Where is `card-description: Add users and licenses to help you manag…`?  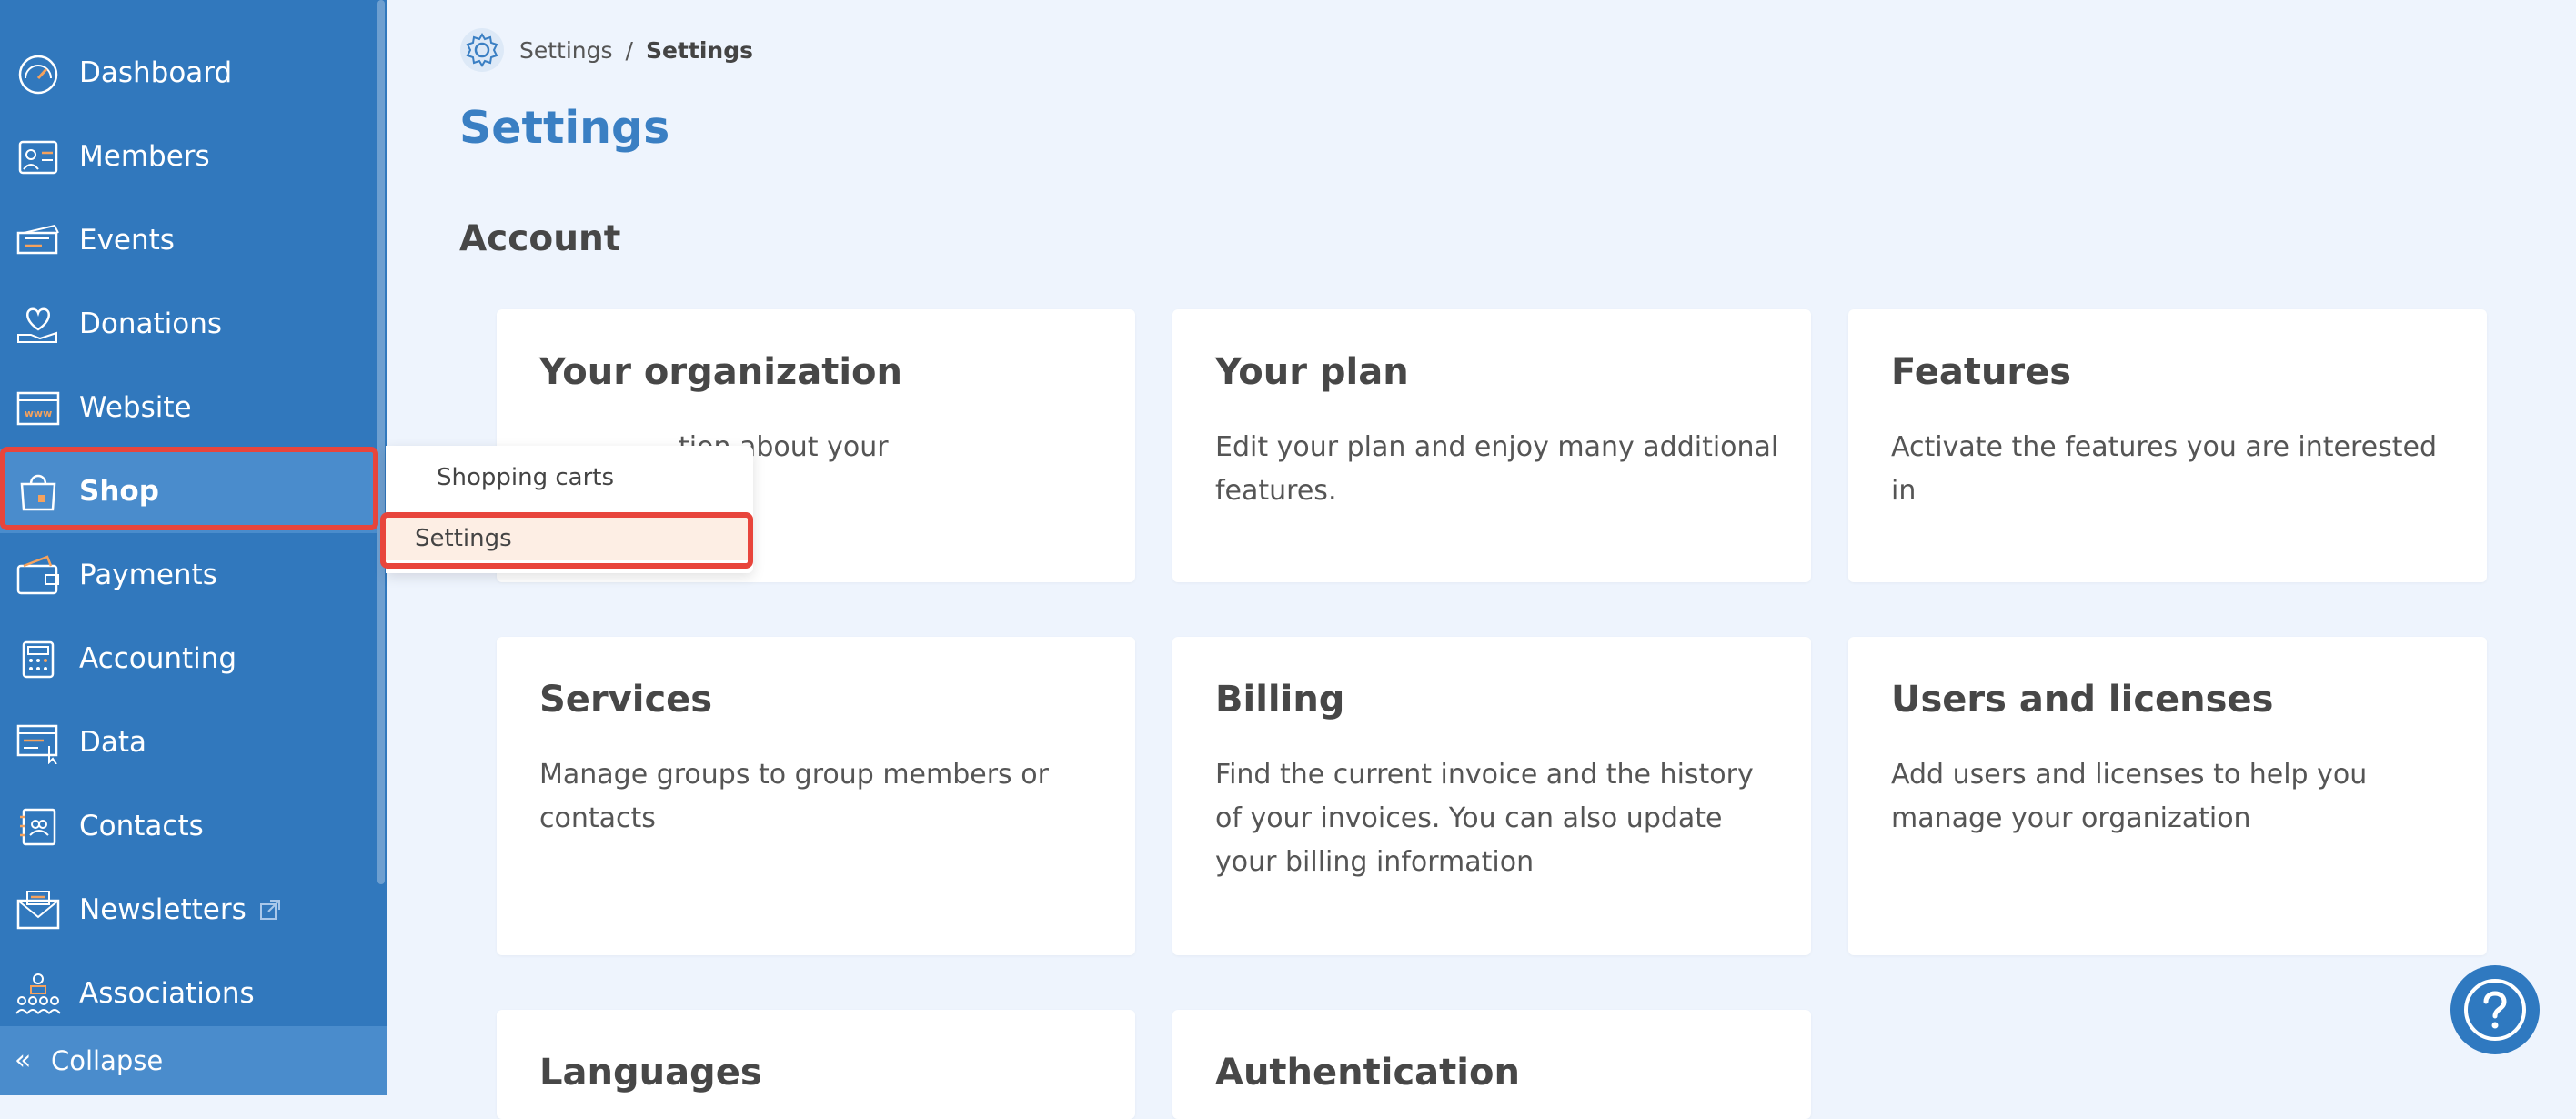 card-description: Add users and licenses to help you manag… is located at coordinates (2129, 796).